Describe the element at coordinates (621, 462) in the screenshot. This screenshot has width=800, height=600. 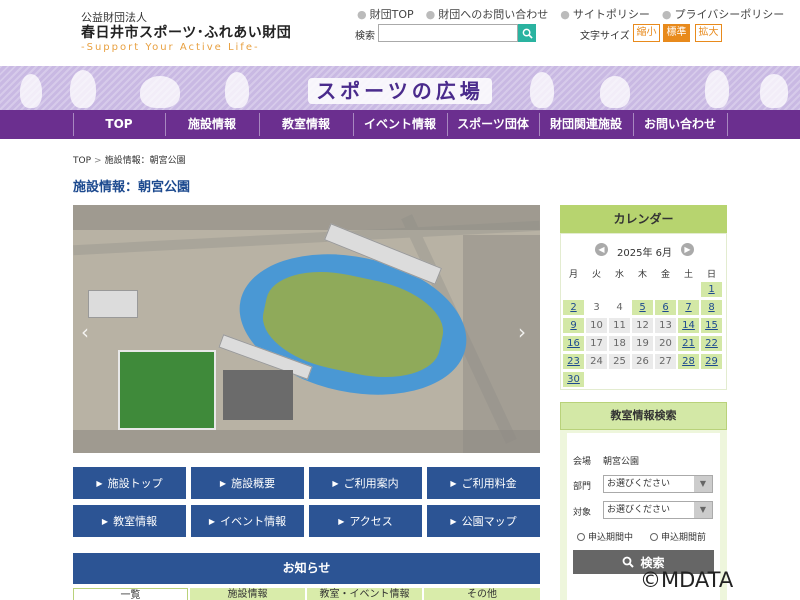
I see `venue-value: 朝宮公園` at that location.